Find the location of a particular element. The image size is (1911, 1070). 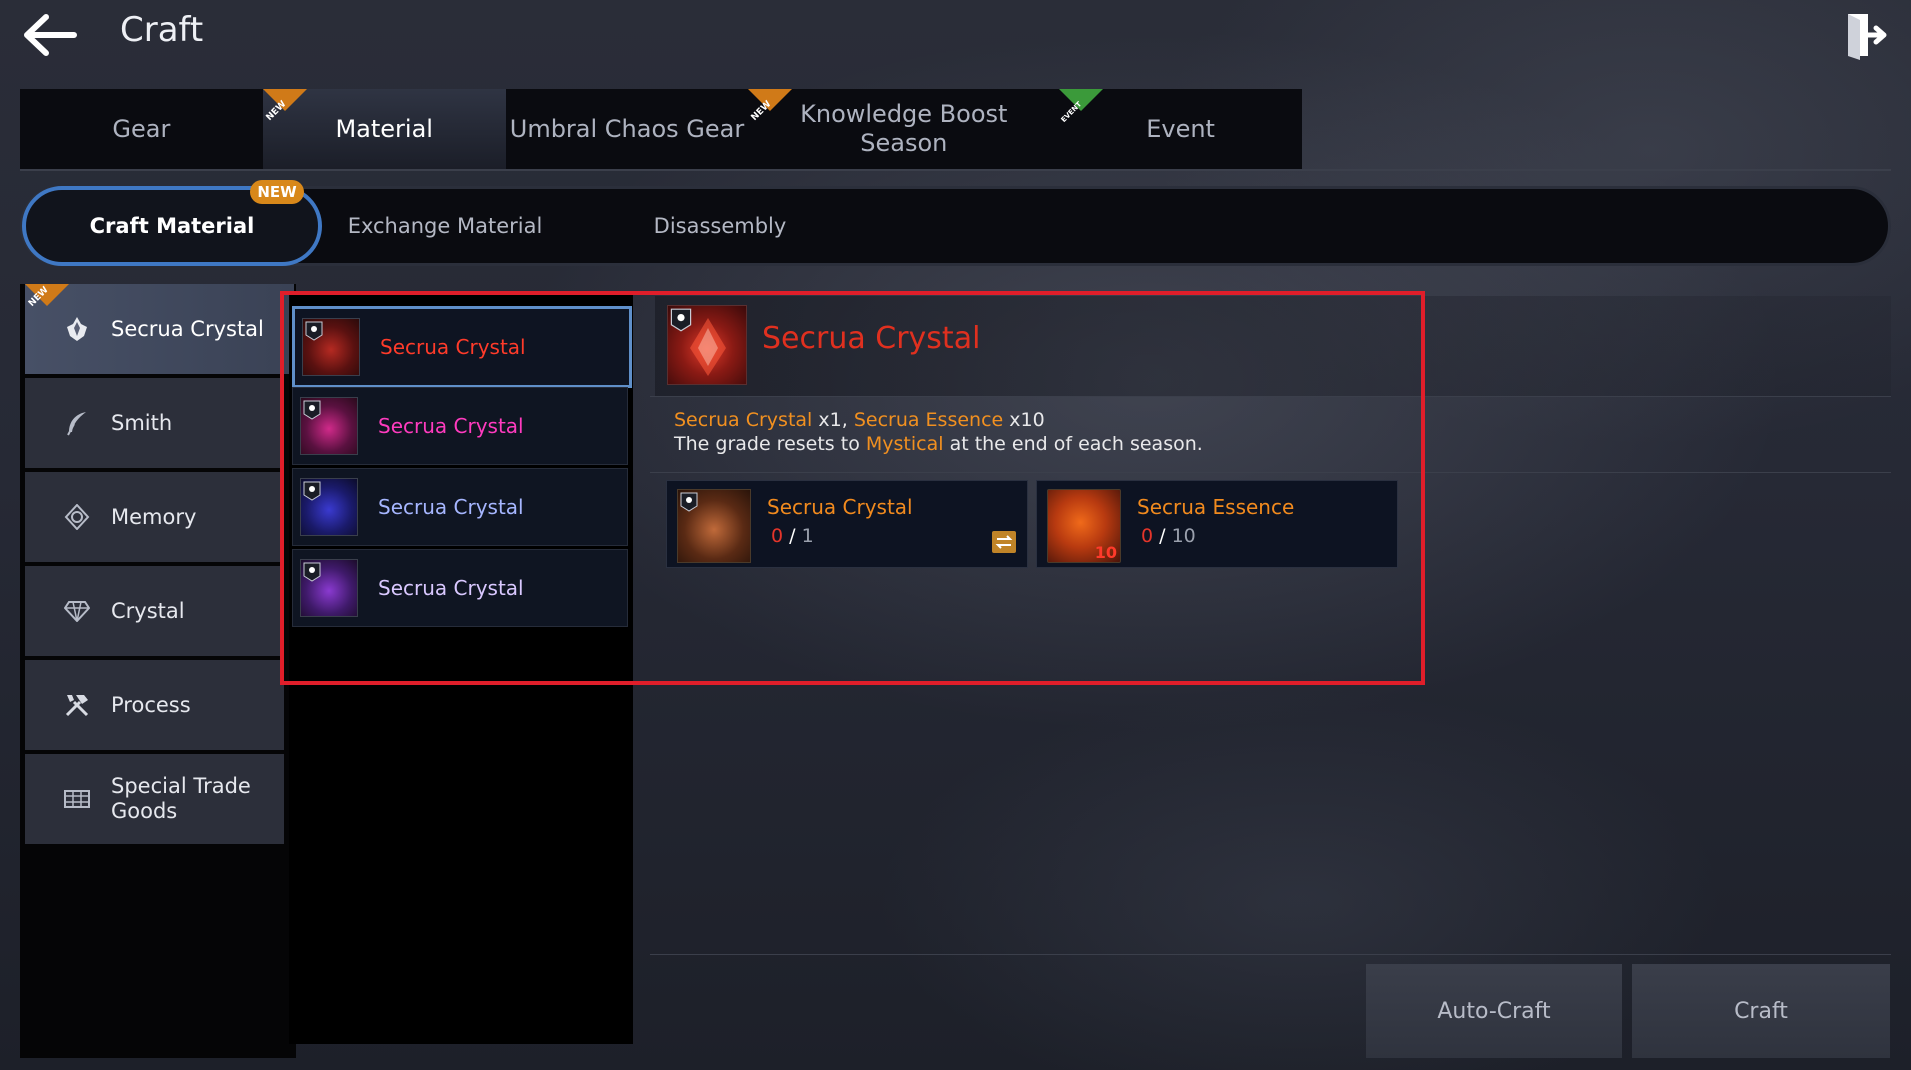

category-memory: Memory is located at coordinates (154, 517).